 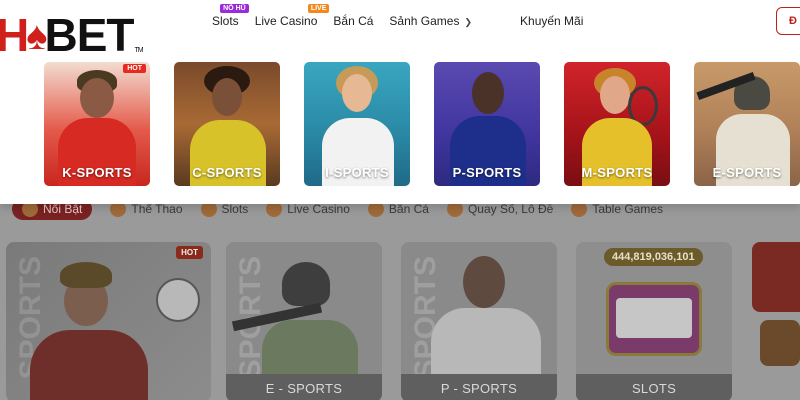 What do you see at coordinates (357, 172) in the screenshot?
I see `sports-option-label: I-SPORTS` at bounding box center [357, 172].